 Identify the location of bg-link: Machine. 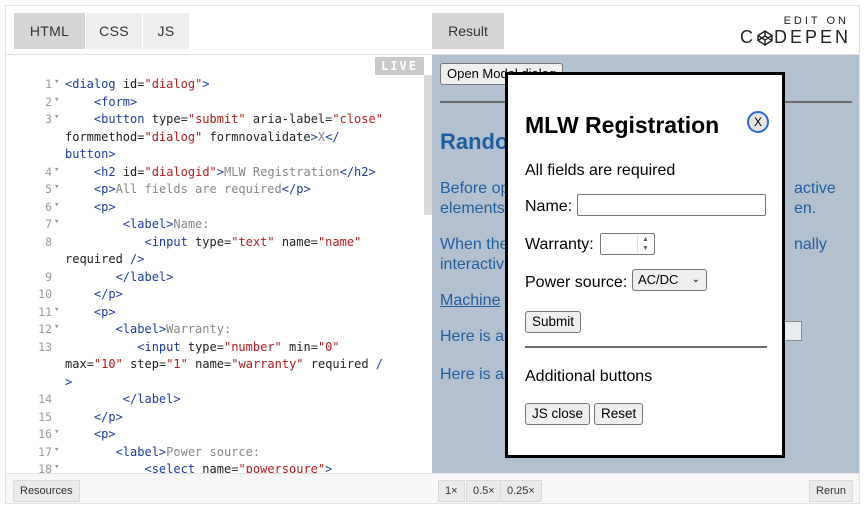
(470, 301).